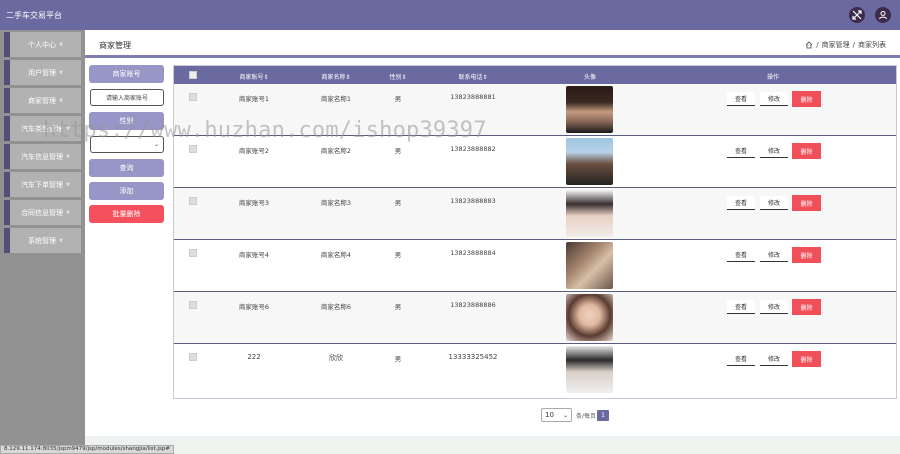  Describe the element at coordinates (603, 415) in the screenshot. I see `page-number-current: 1` at that location.